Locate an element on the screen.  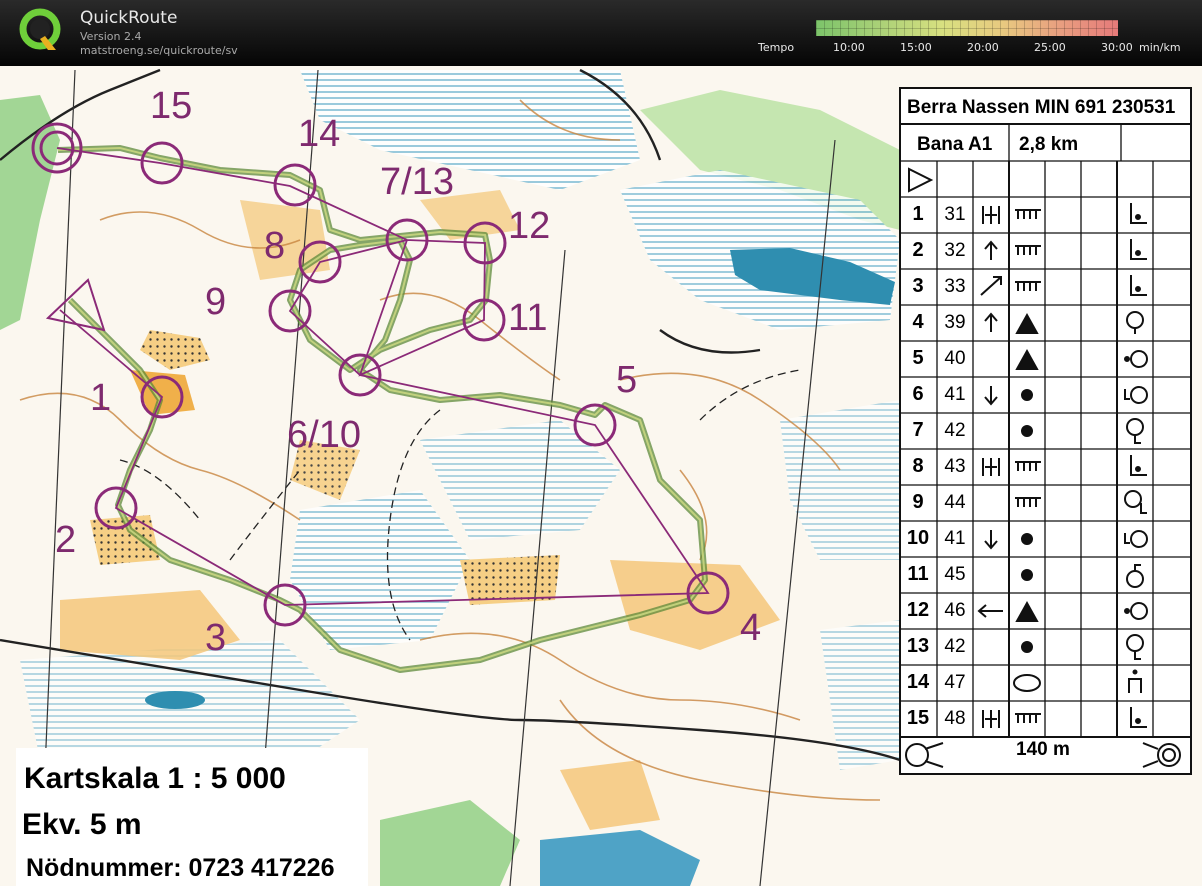
tempo-tick: 25:00 is located at coordinates (1050, 47).